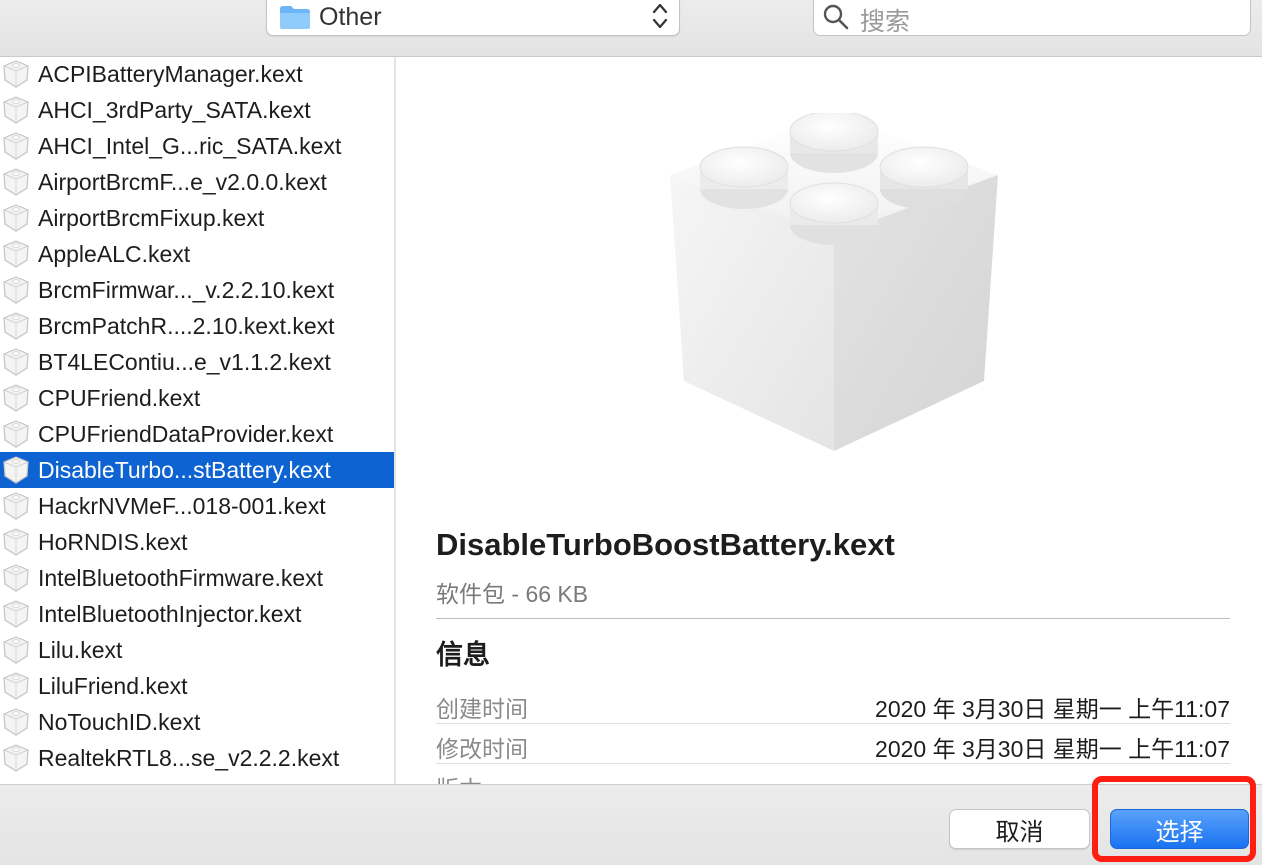 The image size is (1262, 865). What do you see at coordinates (186, 289) in the screenshot?
I see `file-name: BrcmFirmwar..._v.2.2.10.kext` at bounding box center [186, 289].